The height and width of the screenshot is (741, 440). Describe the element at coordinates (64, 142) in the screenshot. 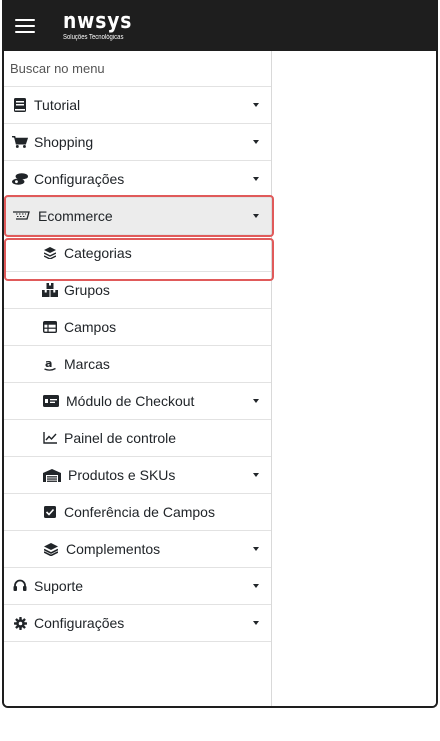

I see `menu-item-label: Shopping` at that location.